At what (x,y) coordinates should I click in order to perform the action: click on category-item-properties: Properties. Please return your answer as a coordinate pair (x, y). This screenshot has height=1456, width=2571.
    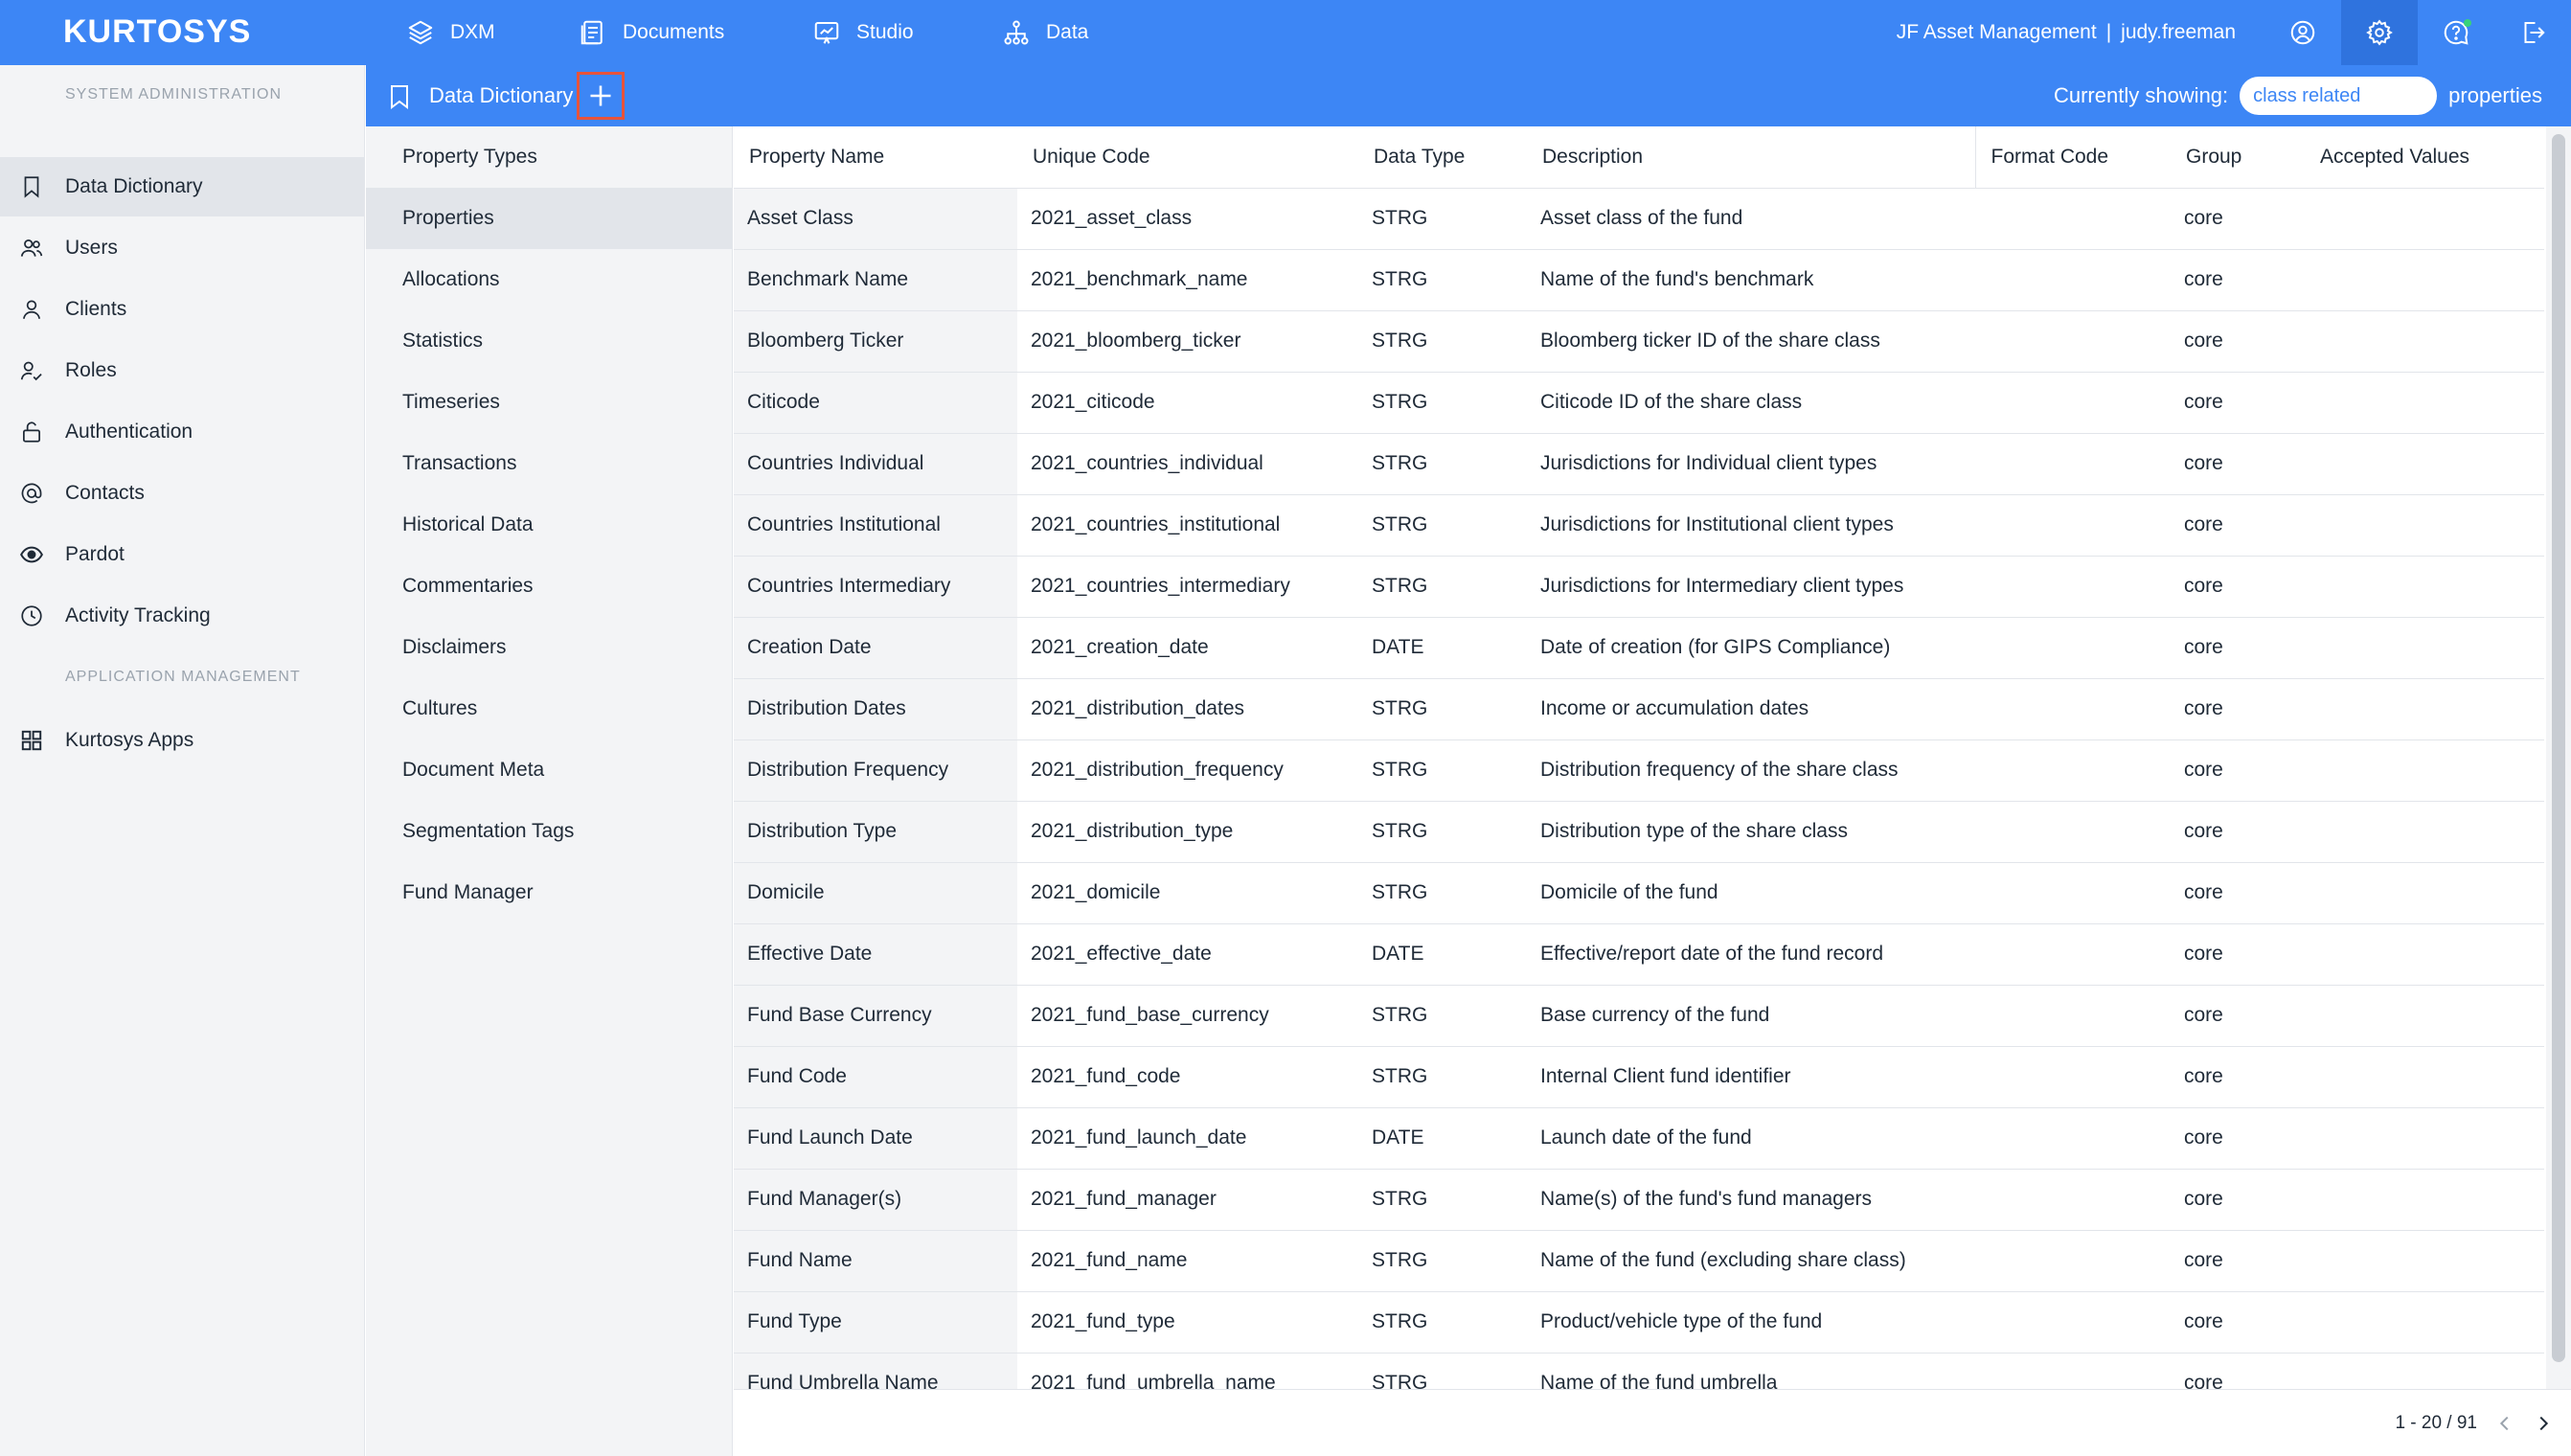
    Looking at the image, I should click on (549, 218).